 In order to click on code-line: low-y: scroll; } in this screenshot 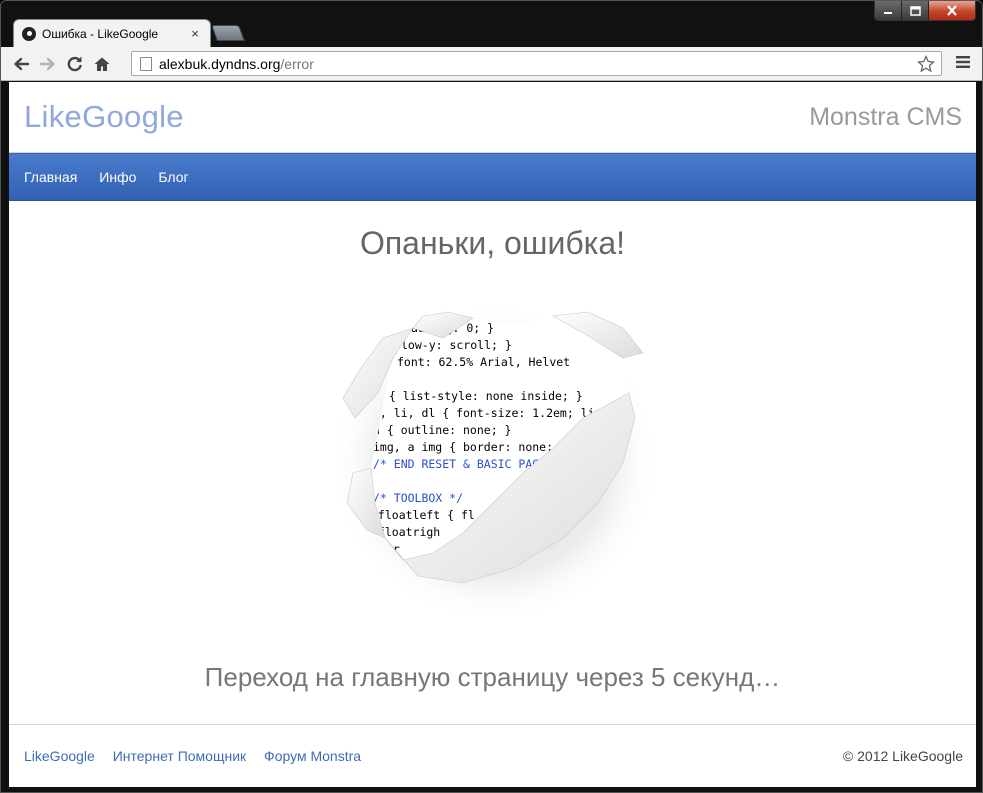, I will do `click(456, 345)`.